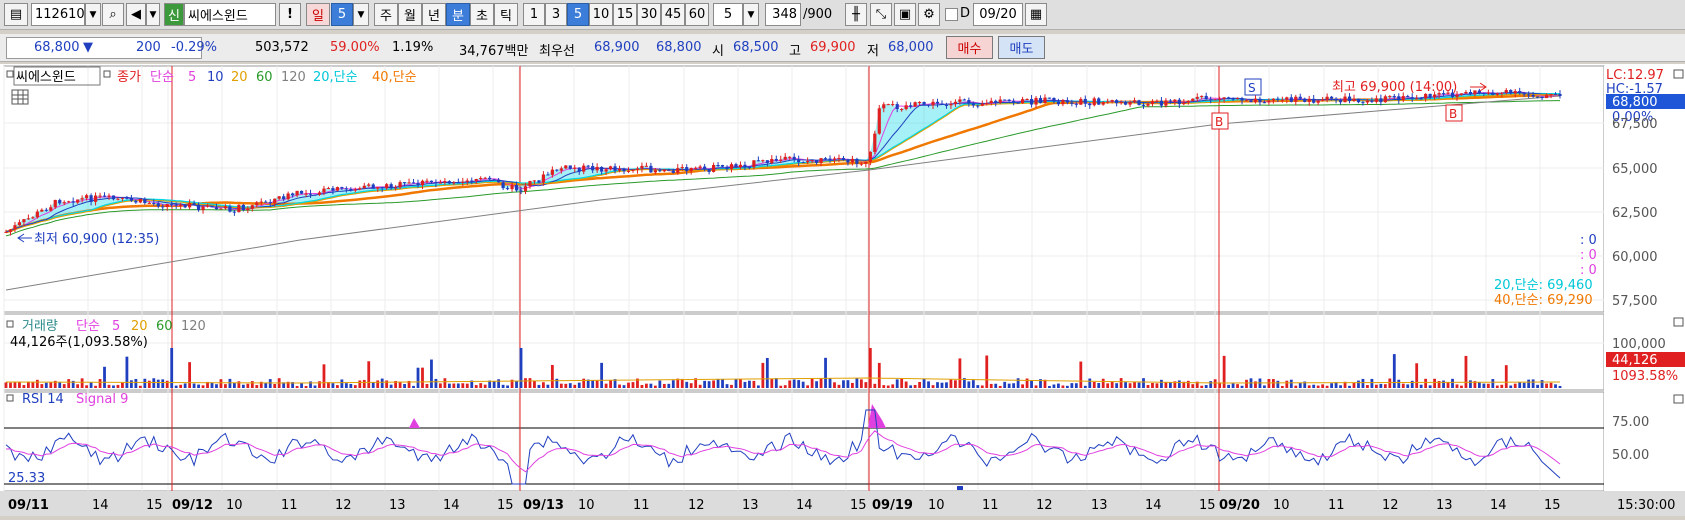 The height and width of the screenshot is (520, 1685). Describe the element at coordinates (20, 97) in the screenshot. I see `table-icon` at that location.